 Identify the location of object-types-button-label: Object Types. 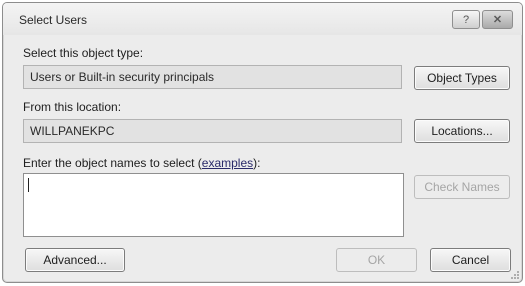
(462, 78).